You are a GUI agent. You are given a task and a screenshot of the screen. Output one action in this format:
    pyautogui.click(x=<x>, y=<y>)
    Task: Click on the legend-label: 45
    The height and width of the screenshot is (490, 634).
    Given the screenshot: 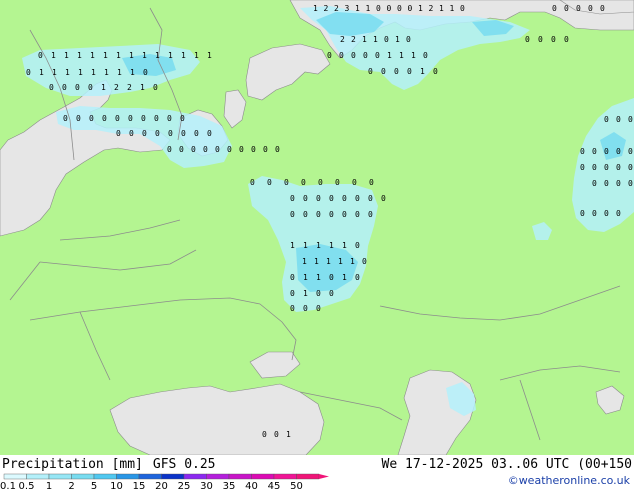 What is the action you would take?
    pyautogui.click(x=274, y=485)
    